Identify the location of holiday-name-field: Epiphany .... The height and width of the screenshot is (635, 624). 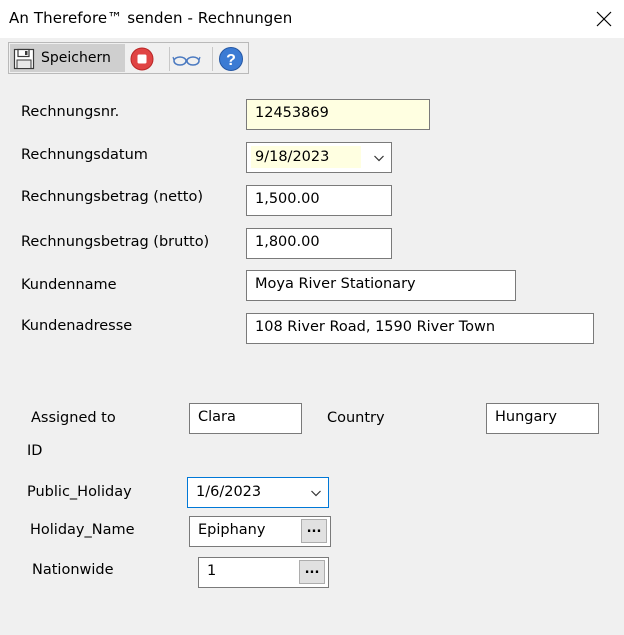
(260, 531).